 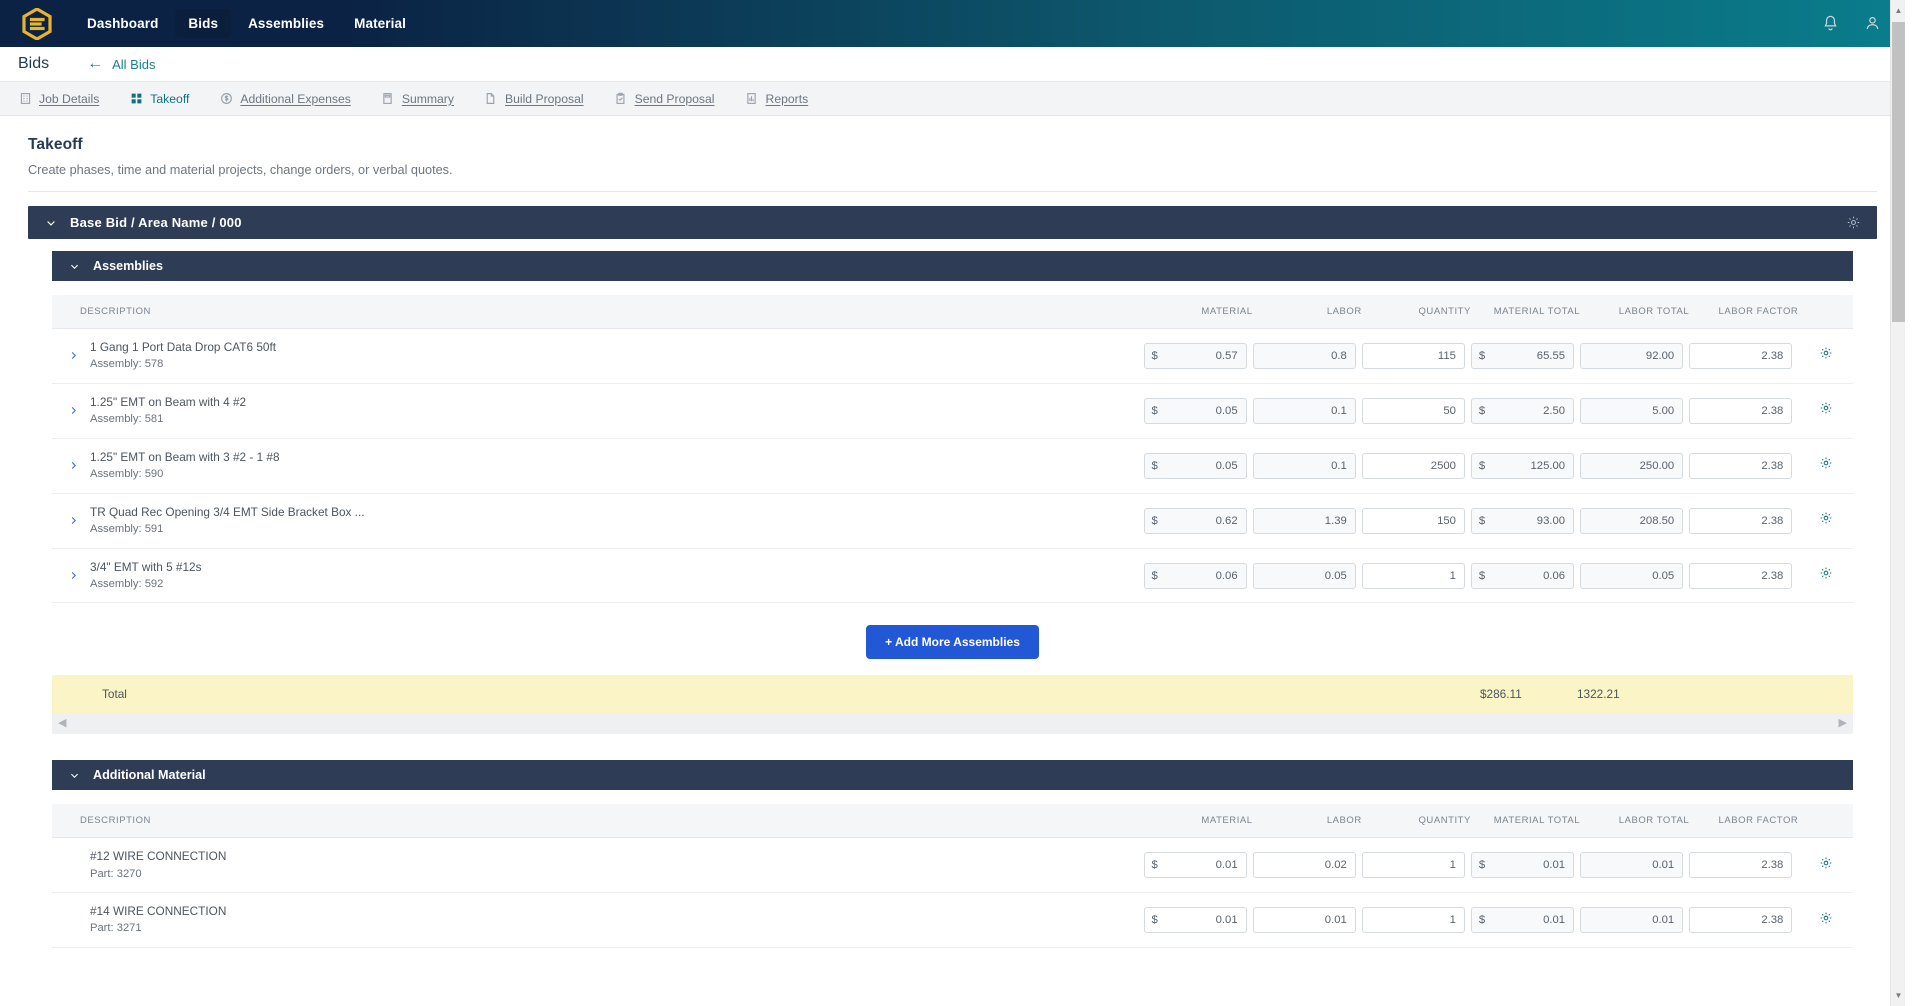 I want to click on scroll-left-arrow-icon: ◀, so click(x=62, y=723).